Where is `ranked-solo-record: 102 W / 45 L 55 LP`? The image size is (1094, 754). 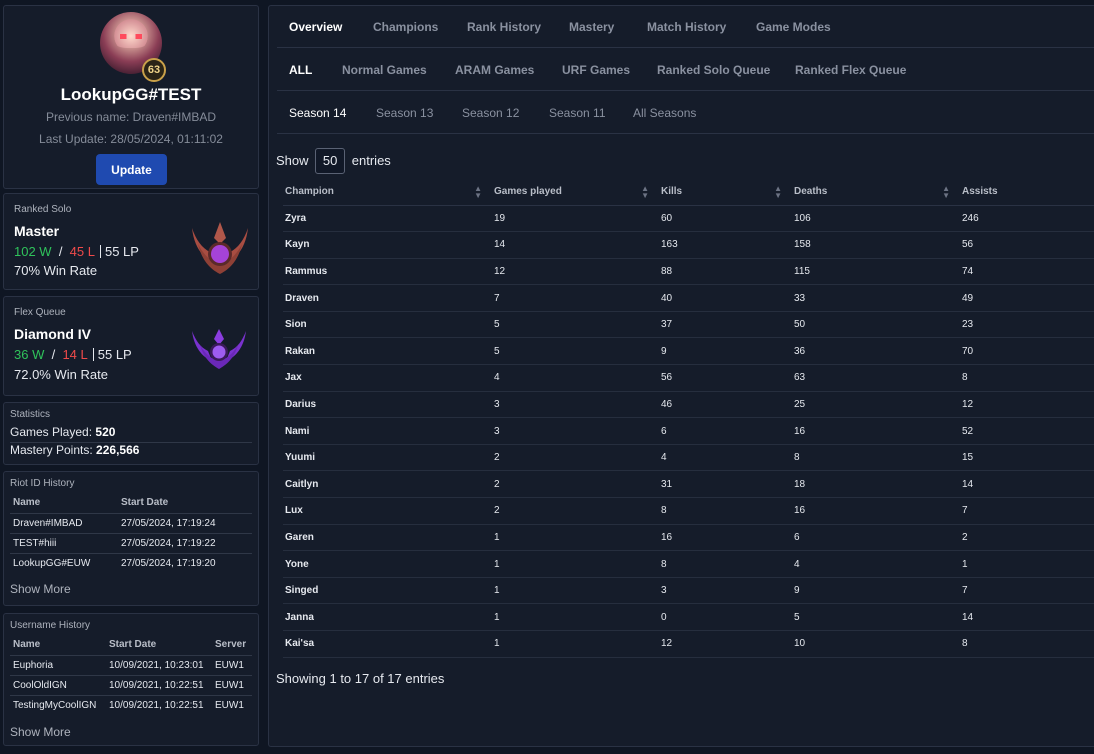
ranked-solo-record: 102 W / 45 L 55 LP is located at coordinates (76, 251).